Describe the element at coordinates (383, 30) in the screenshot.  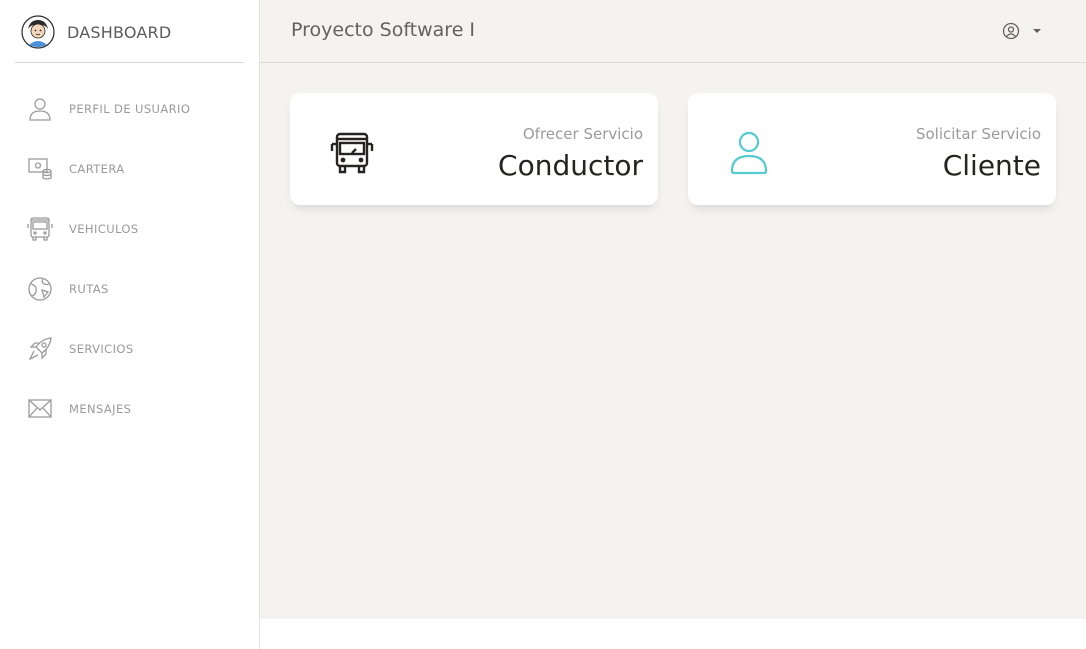
I see `page-title: Proyecto Software I` at that location.